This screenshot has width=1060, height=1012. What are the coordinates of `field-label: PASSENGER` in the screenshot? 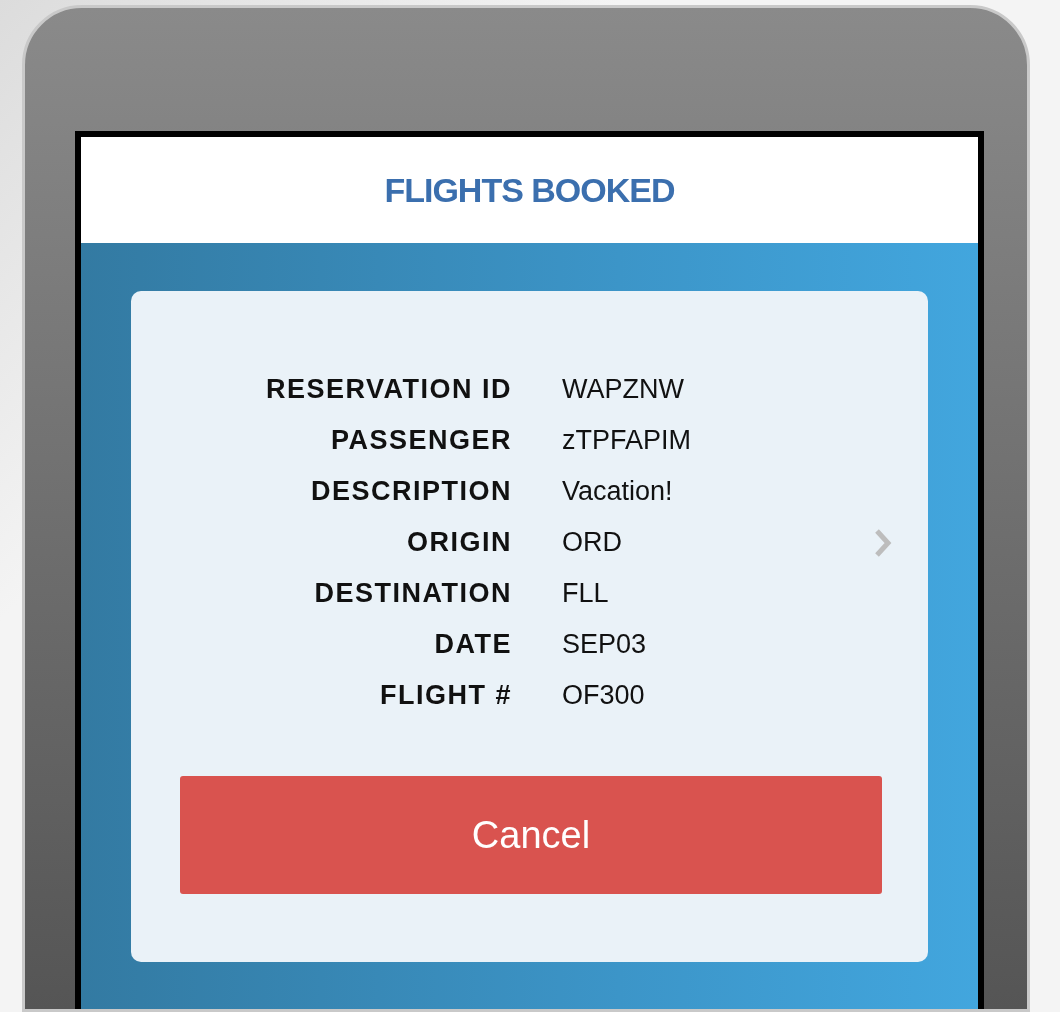 It's located at (420, 440).